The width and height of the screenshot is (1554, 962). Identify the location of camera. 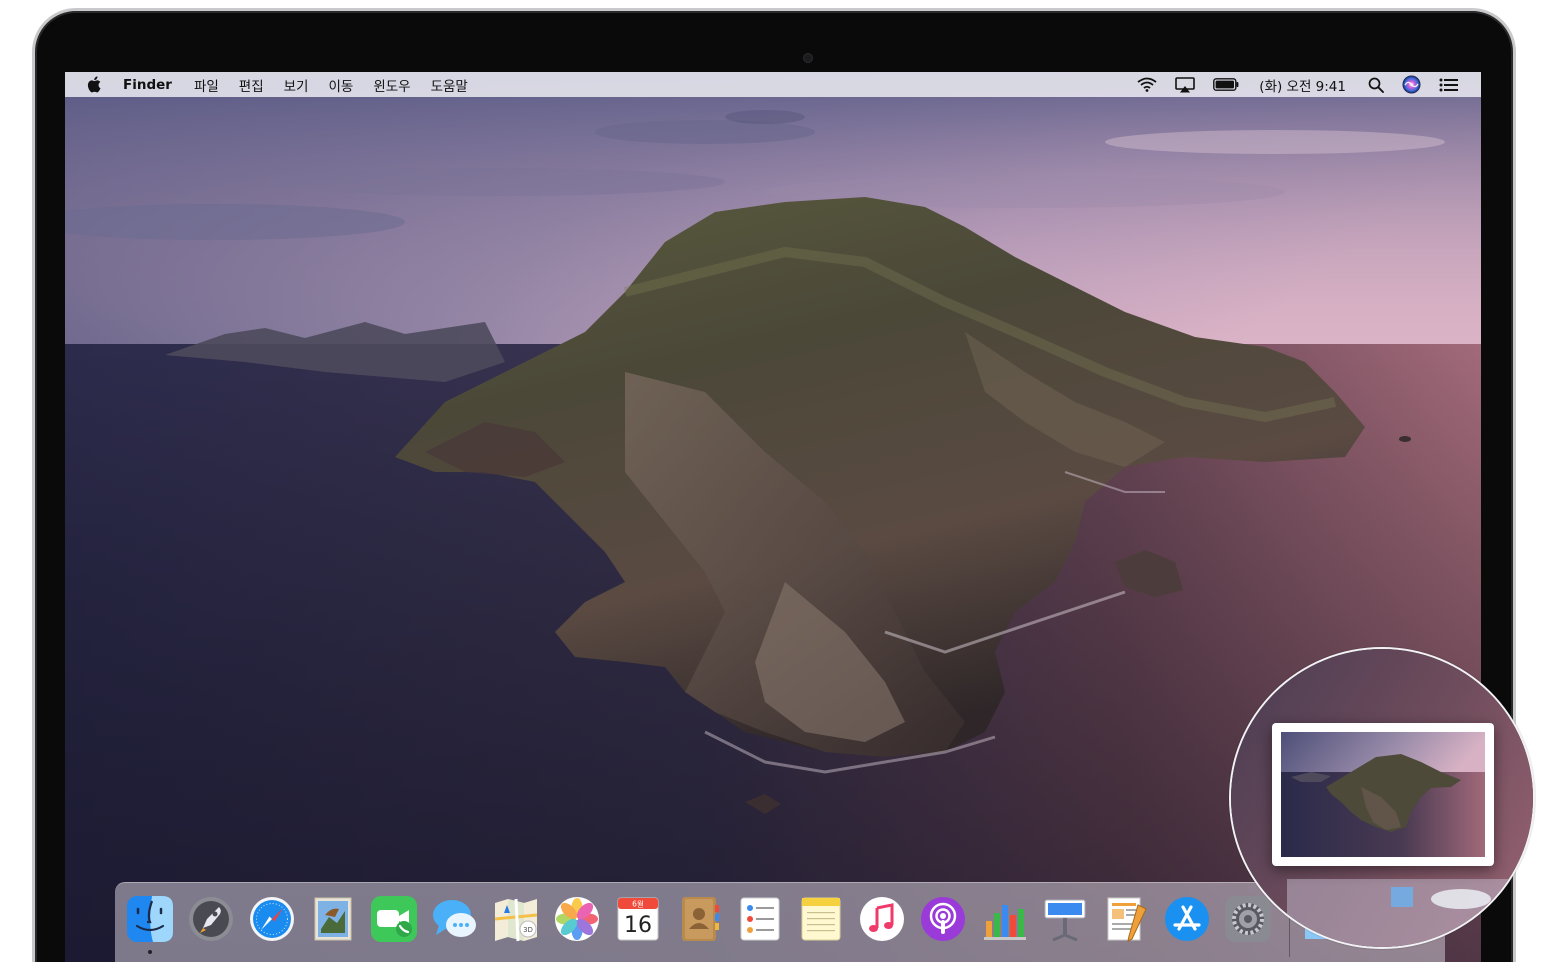
(808, 58).